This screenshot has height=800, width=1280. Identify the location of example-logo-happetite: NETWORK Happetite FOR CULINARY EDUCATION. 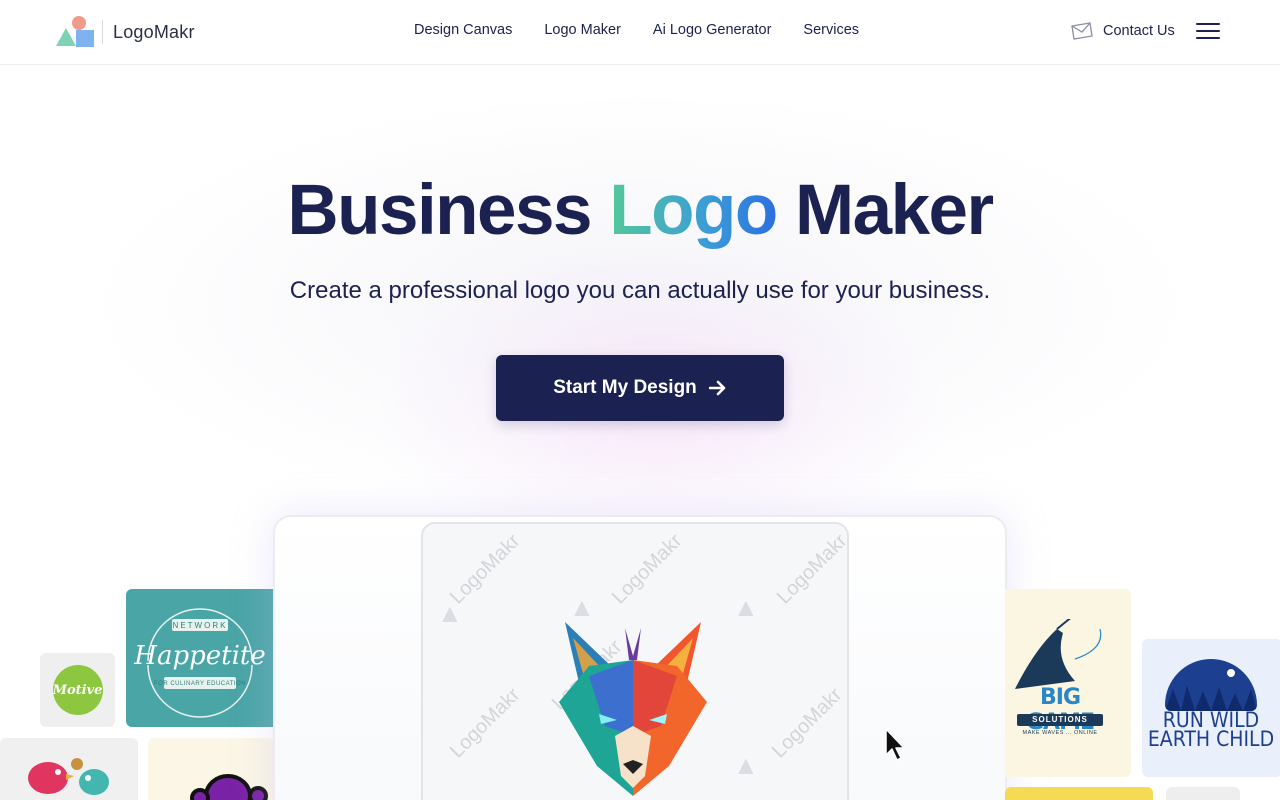
(200, 658).